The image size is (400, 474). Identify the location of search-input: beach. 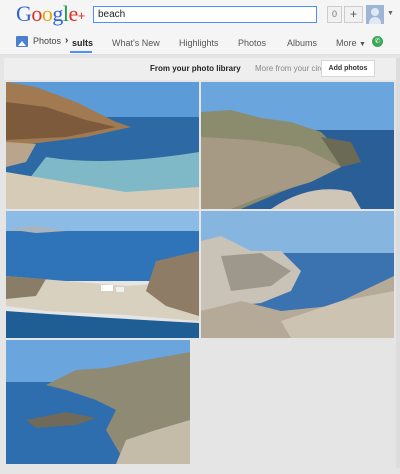
(205, 14).